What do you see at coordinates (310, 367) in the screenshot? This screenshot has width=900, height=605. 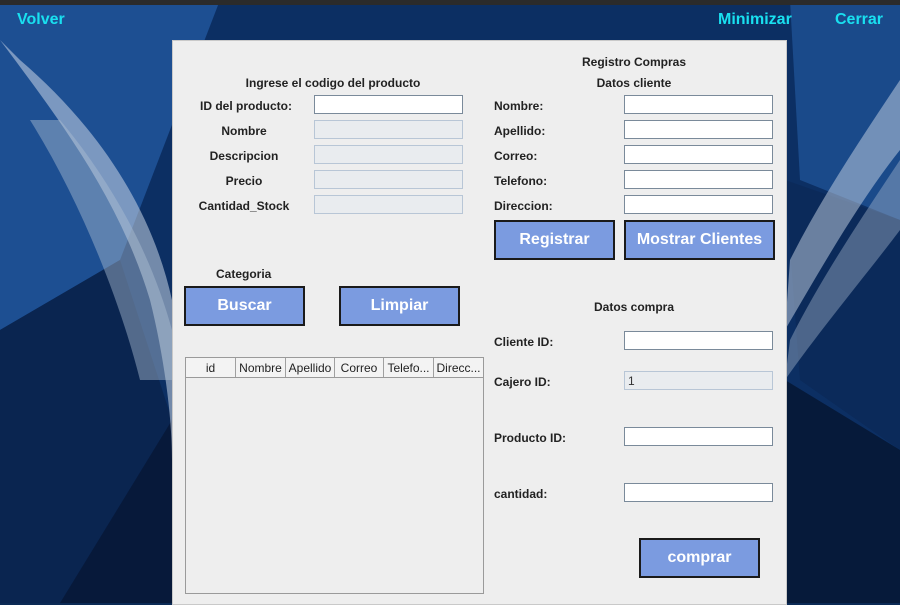 I see `column-header-apellido: Apellido` at bounding box center [310, 367].